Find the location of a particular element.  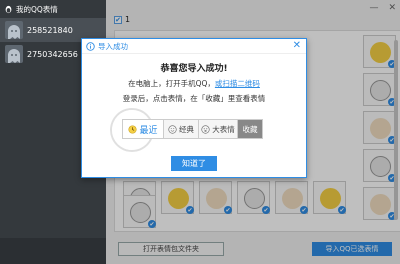

tab-big-emoji: 大表情 is located at coordinates (218, 129).